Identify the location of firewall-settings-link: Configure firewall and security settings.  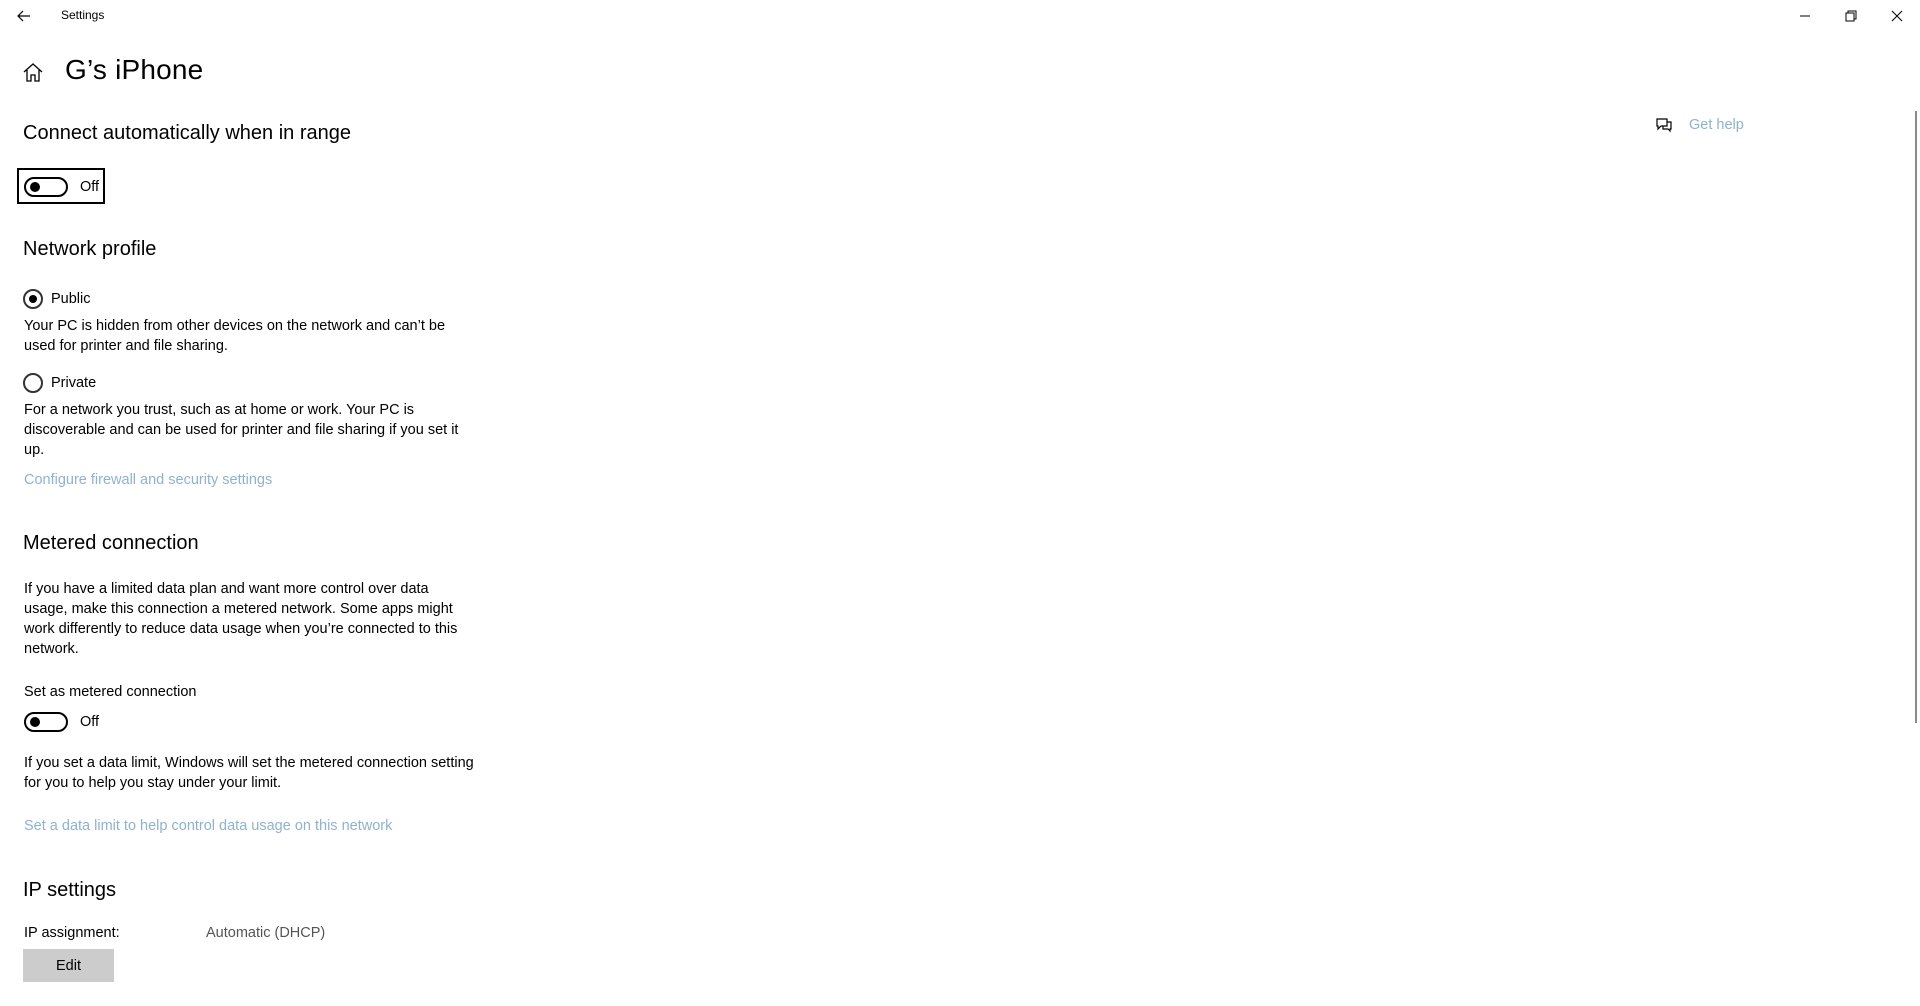
(148, 480).